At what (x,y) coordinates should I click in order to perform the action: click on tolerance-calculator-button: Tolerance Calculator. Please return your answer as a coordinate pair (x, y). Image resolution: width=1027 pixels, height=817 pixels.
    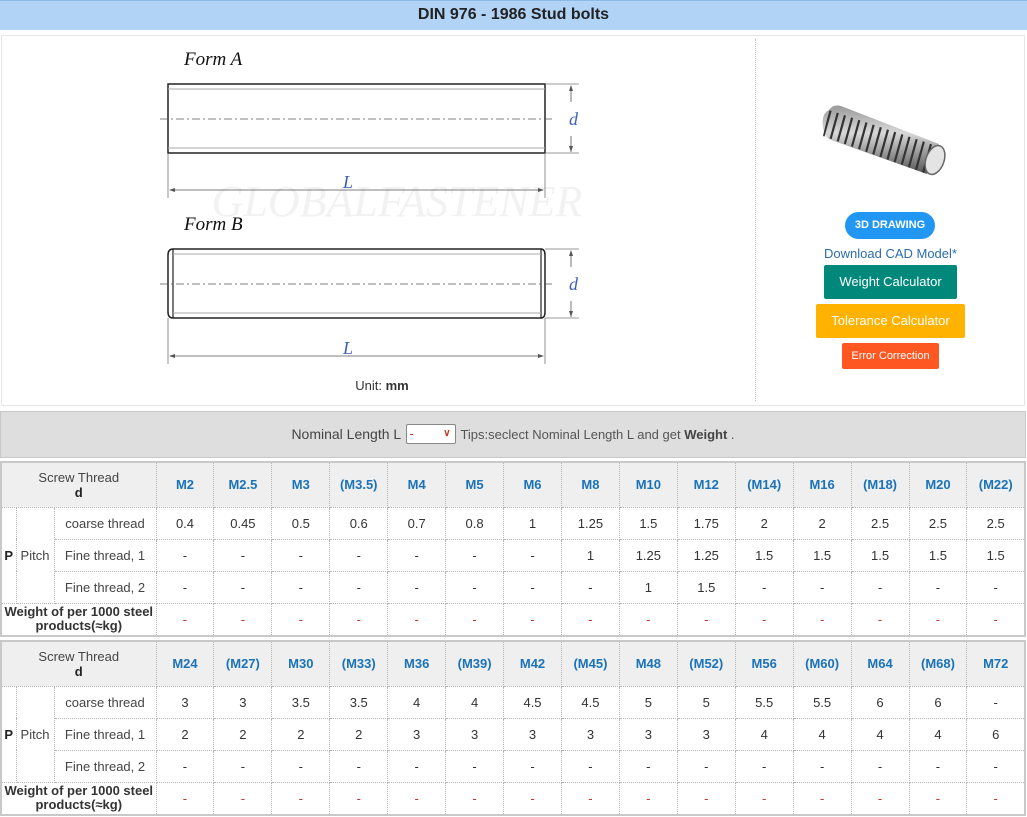
    Looking at the image, I should click on (890, 321).